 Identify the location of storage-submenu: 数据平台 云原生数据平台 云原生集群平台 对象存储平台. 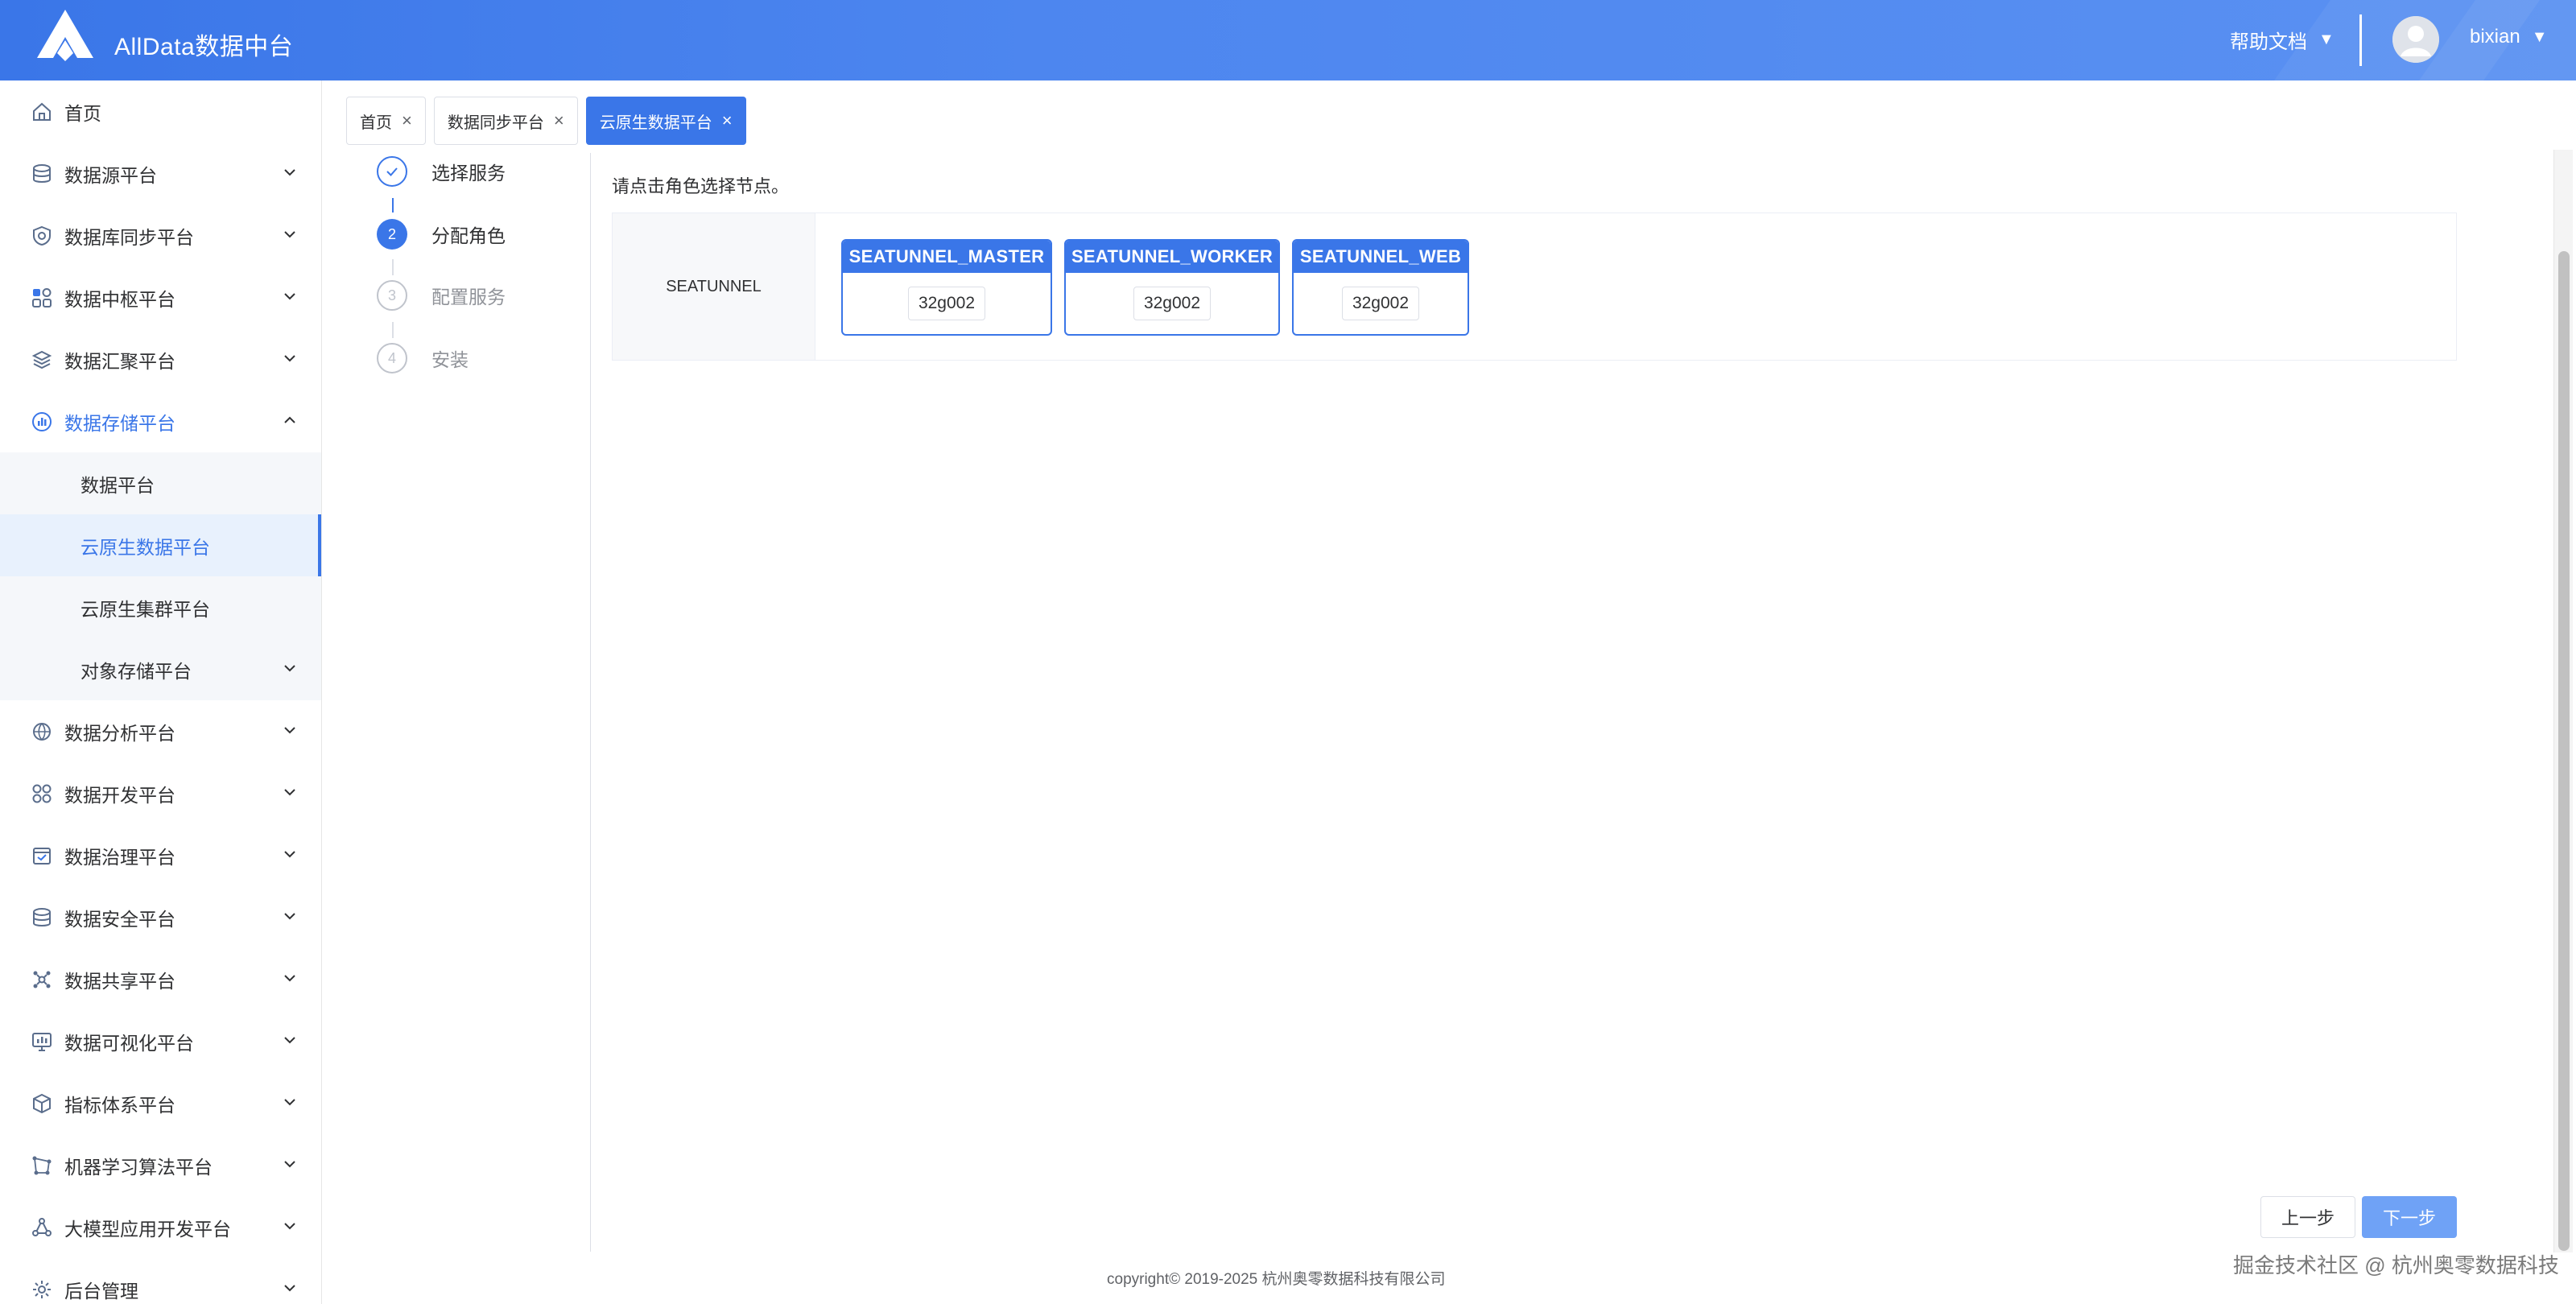
(160, 576).